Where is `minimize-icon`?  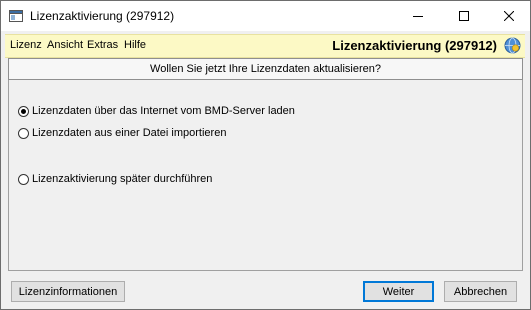
minimize-icon is located at coordinates (417, 16).